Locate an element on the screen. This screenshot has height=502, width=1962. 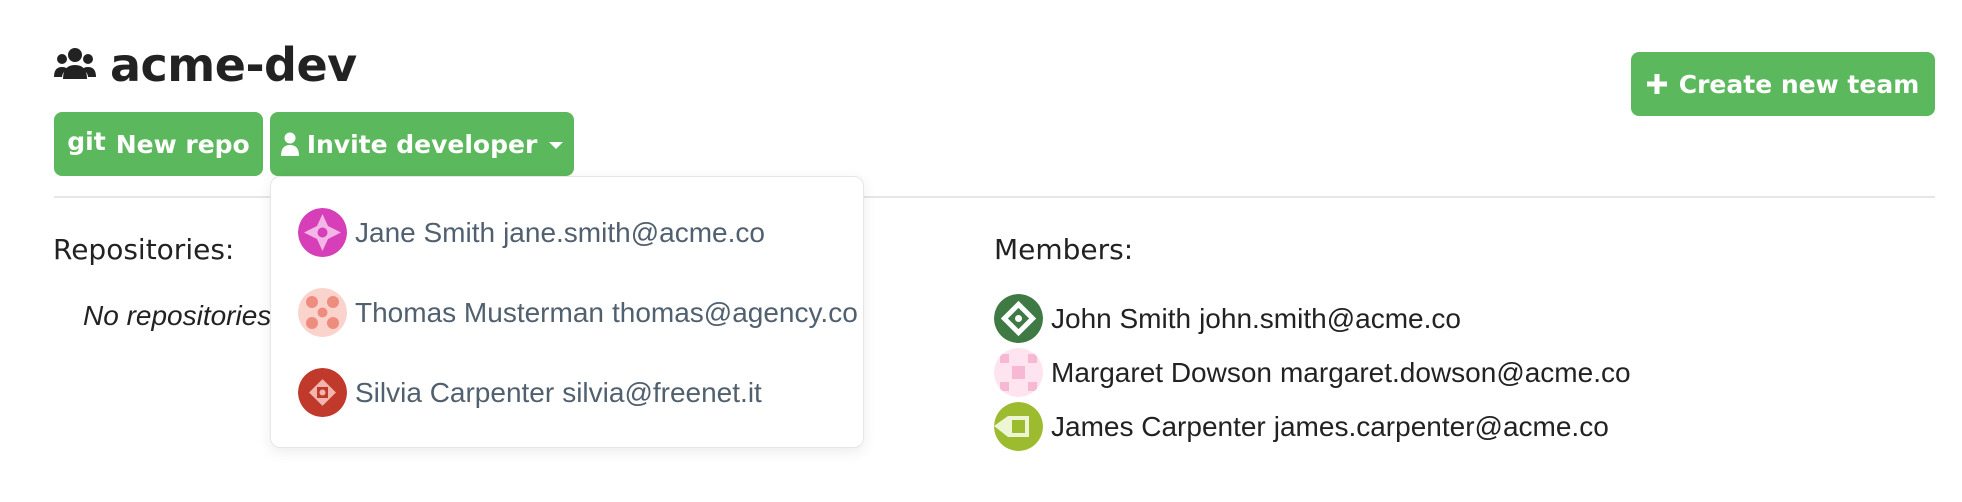
repositories-label: Repositories: is located at coordinates (144, 249).